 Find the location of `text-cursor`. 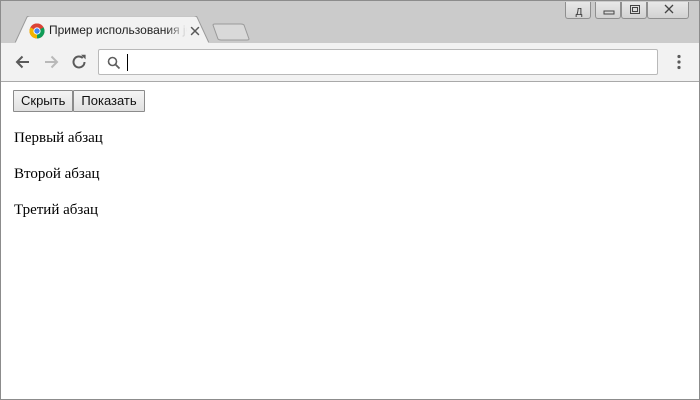

text-cursor is located at coordinates (127, 62).